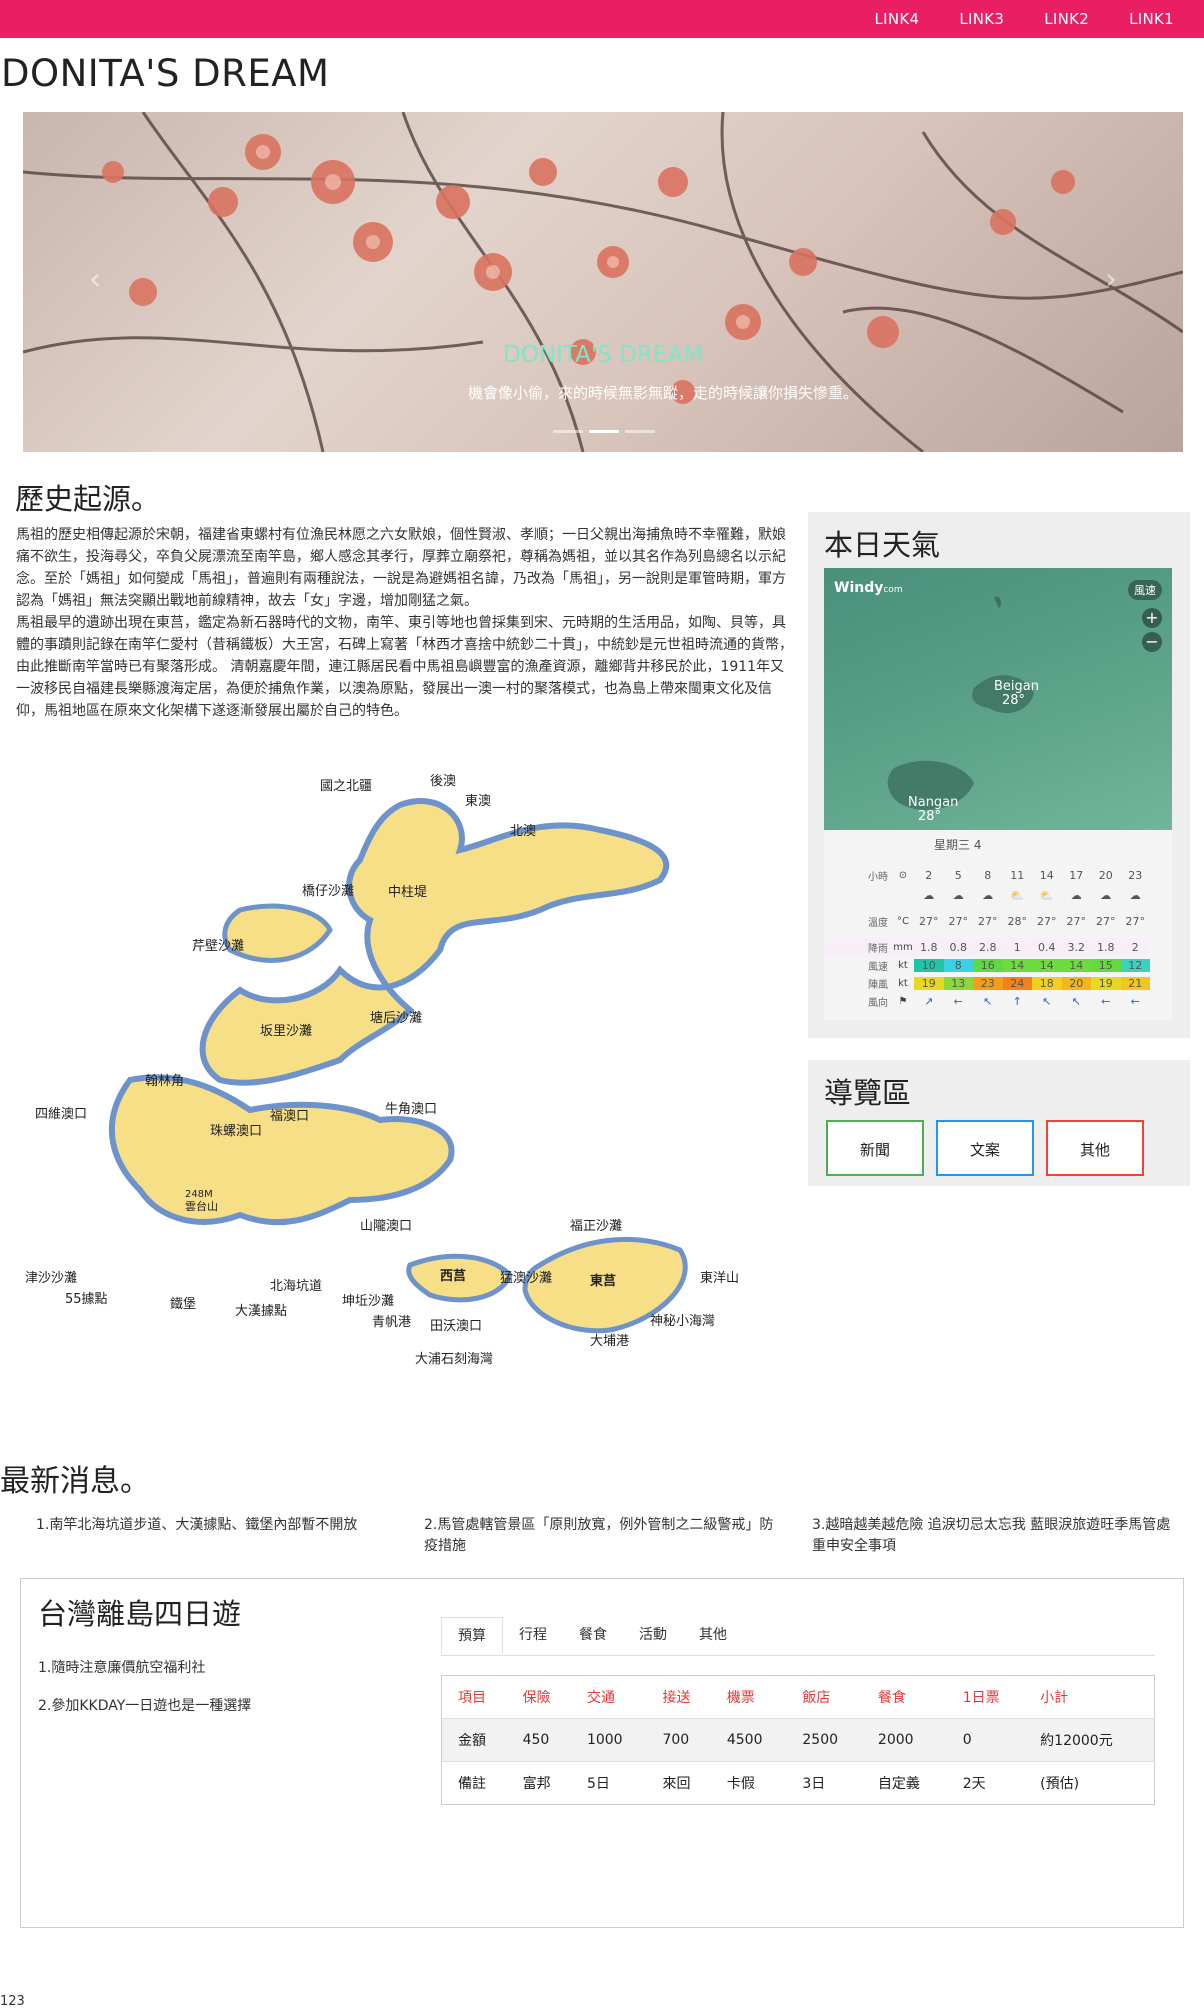 This screenshot has height=2012, width=1204. What do you see at coordinates (183, 1304) in the screenshot?
I see `map-label: 鐵堡` at bounding box center [183, 1304].